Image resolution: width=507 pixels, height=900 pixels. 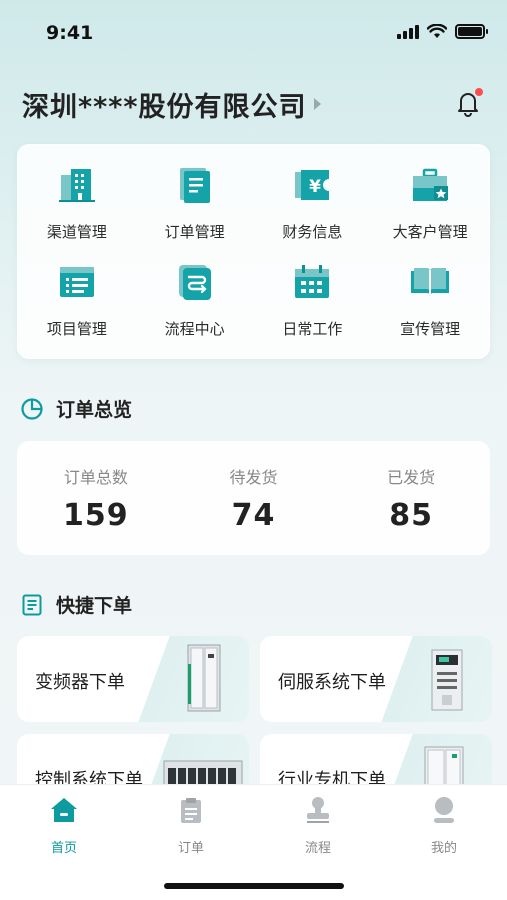 I want to click on quick-order-label: 行业专机下单, so click(x=332, y=777).